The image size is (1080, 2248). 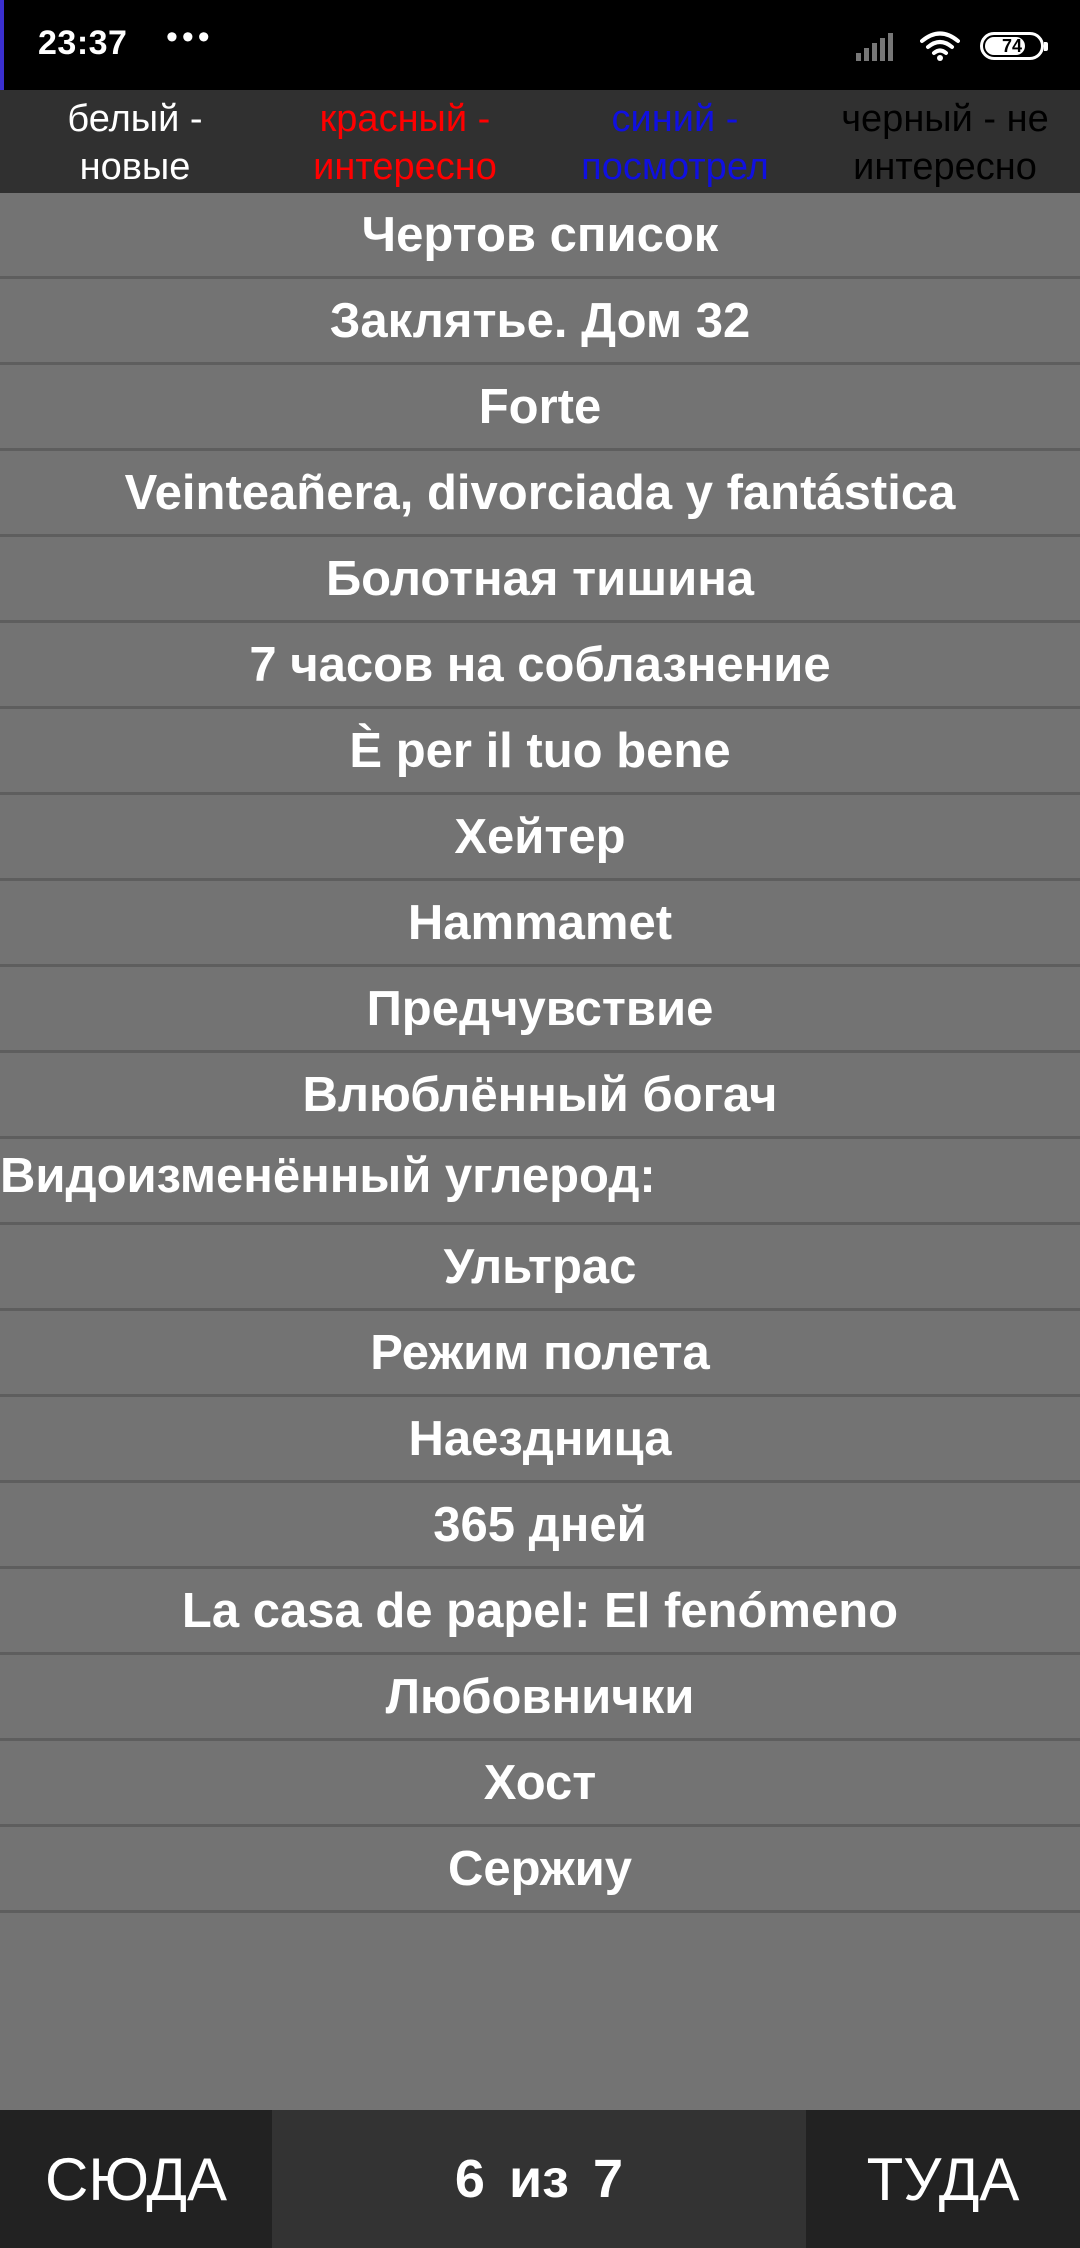 What do you see at coordinates (135, 118) in the screenshot?
I see `legend-new-line1: белый -` at bounding box center [135, 118].